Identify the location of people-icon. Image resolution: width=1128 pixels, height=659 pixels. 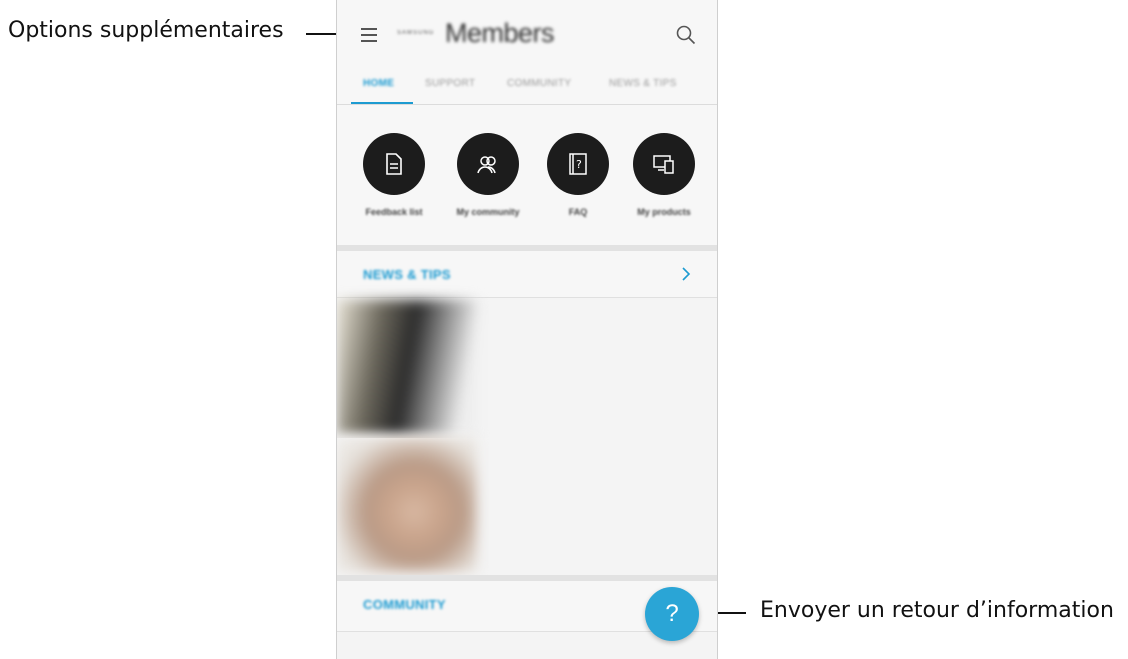
(486, 165).